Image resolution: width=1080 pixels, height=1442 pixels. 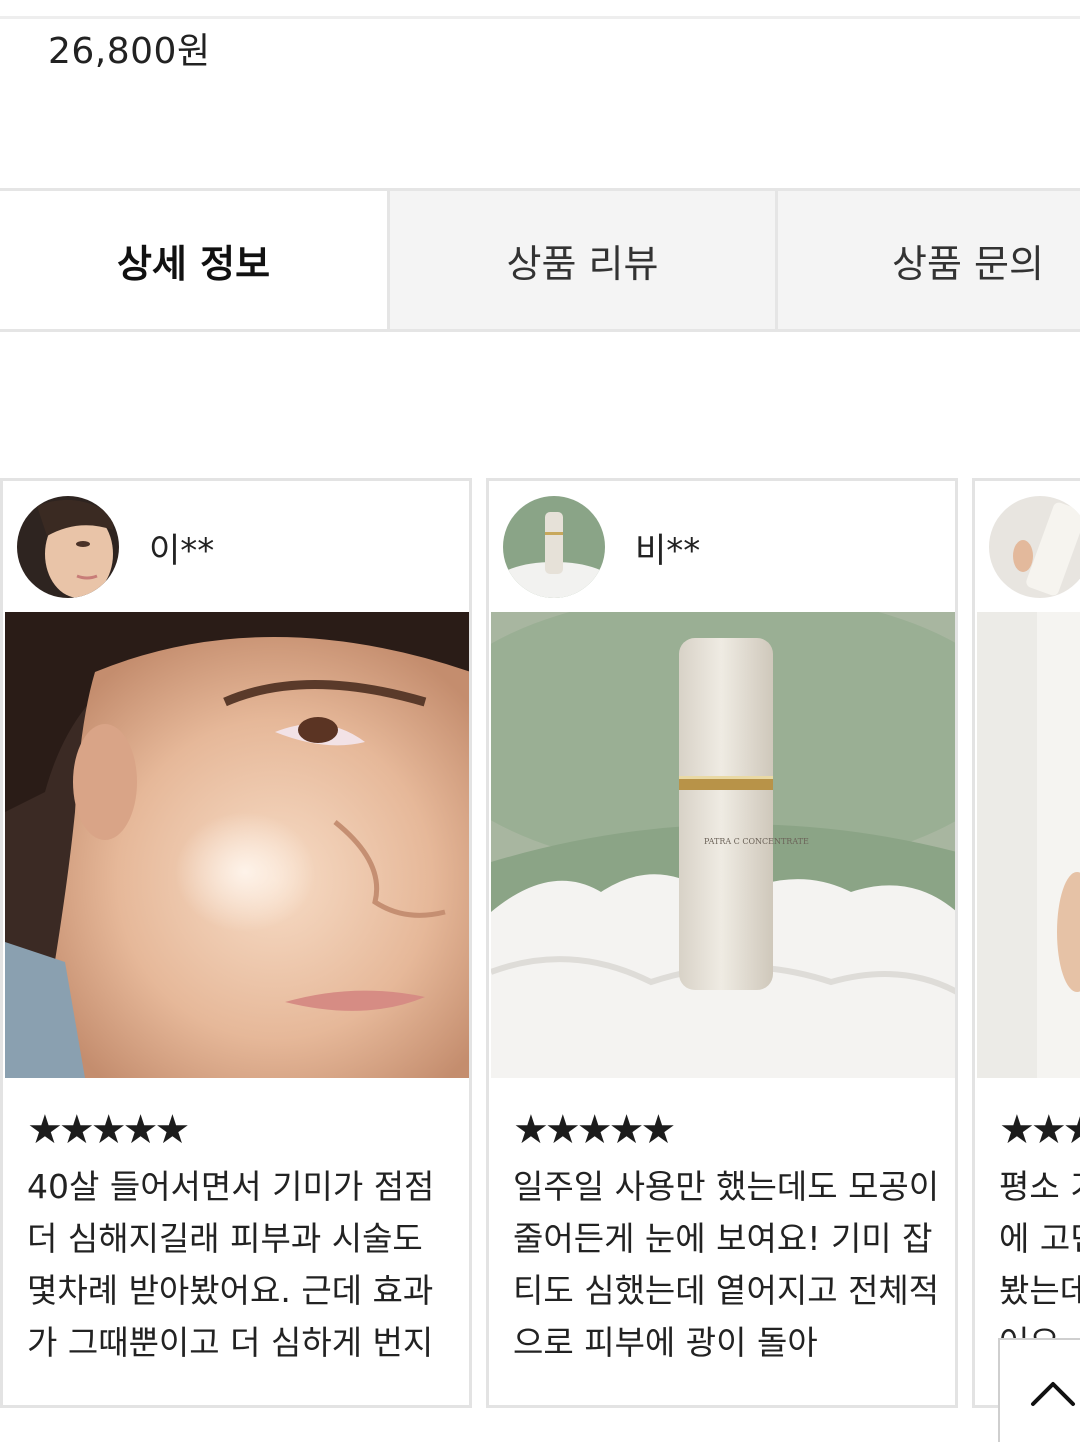 I want to click on tab-detail-info: 상세 정보, so click(x=193, y=260).